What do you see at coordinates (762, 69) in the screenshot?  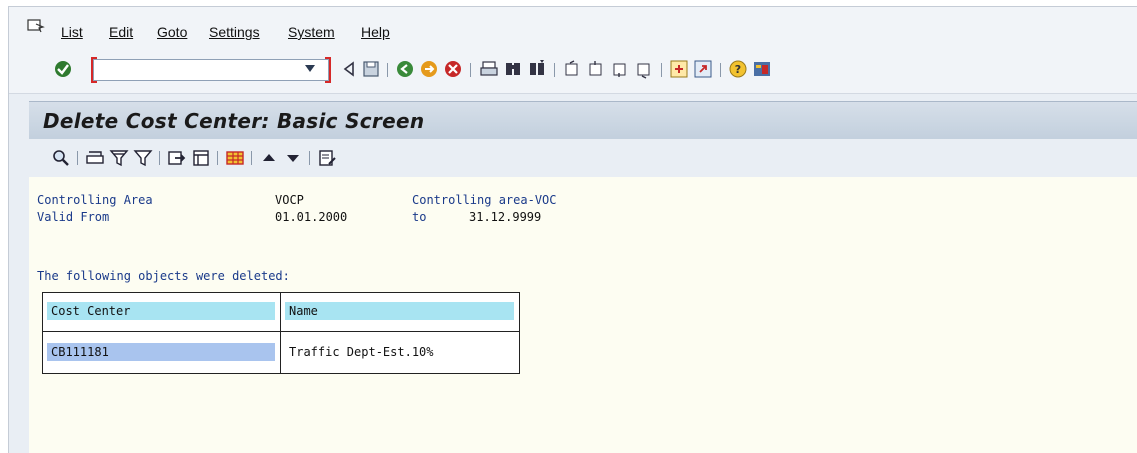 I see `customize-layout-icon` at bounding box center [762, 69].